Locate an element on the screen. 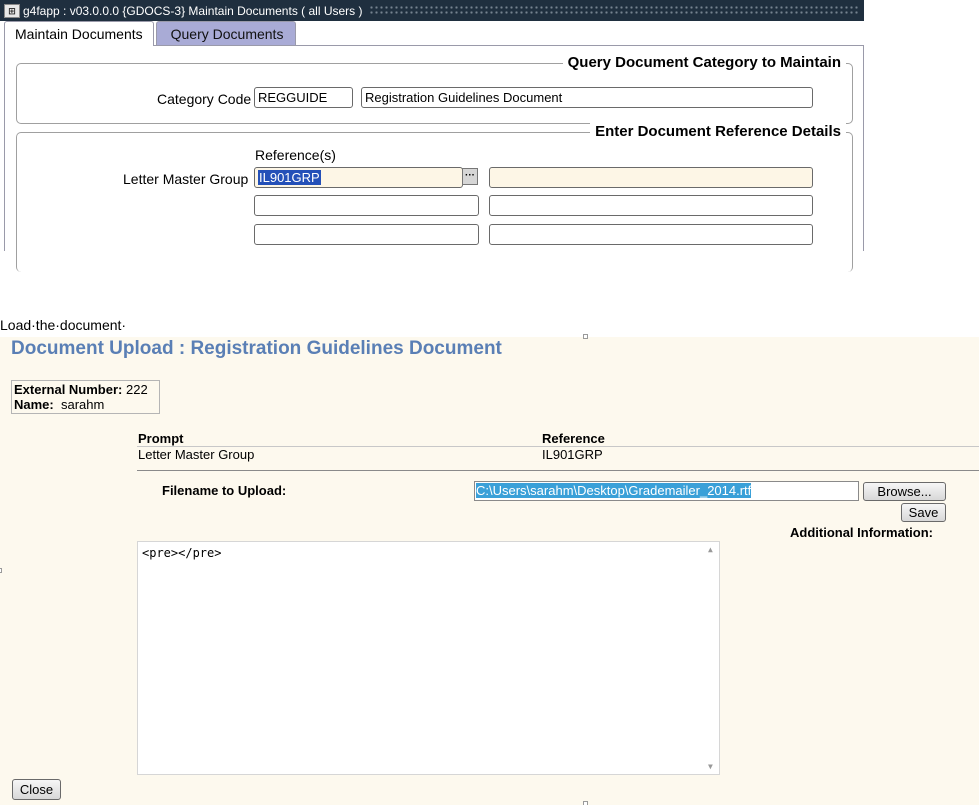  category-code-field: REGGUIDE is located at coordinates (303, 97).